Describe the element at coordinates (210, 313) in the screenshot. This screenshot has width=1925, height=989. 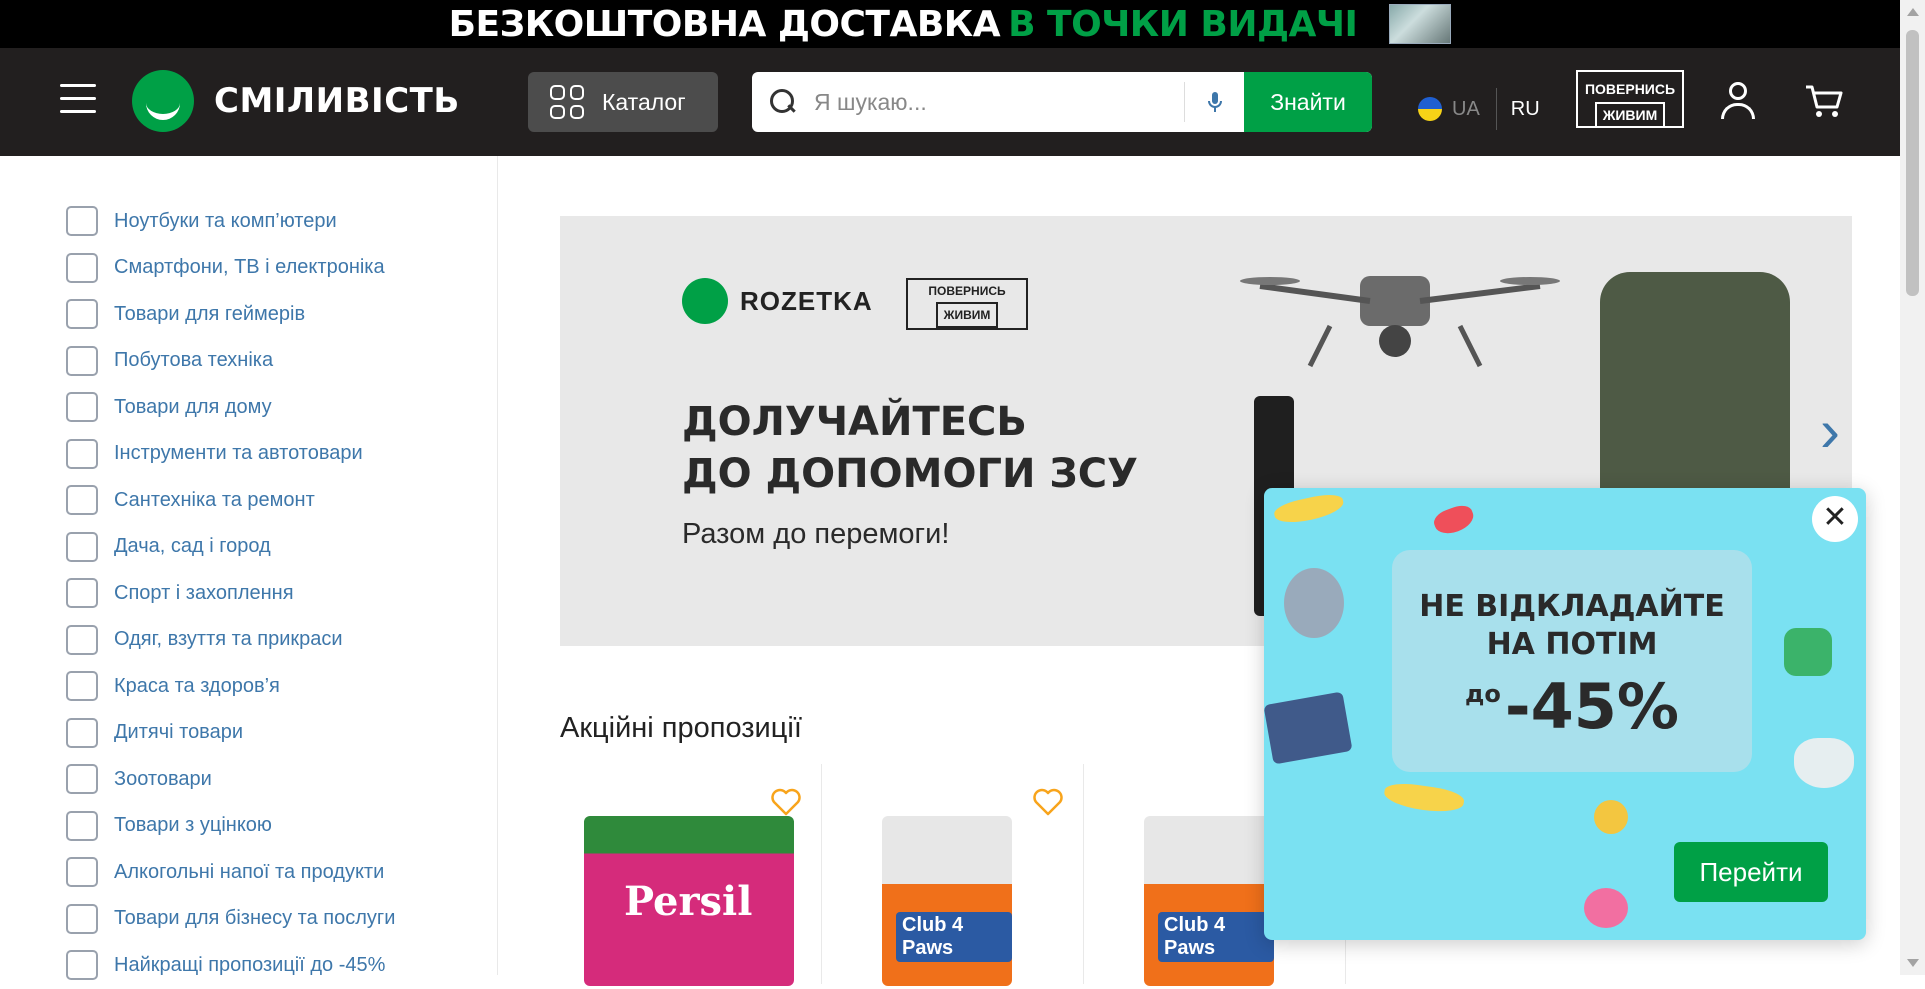
I see `sidebar-category-label: Товари для геймерів` at that location.